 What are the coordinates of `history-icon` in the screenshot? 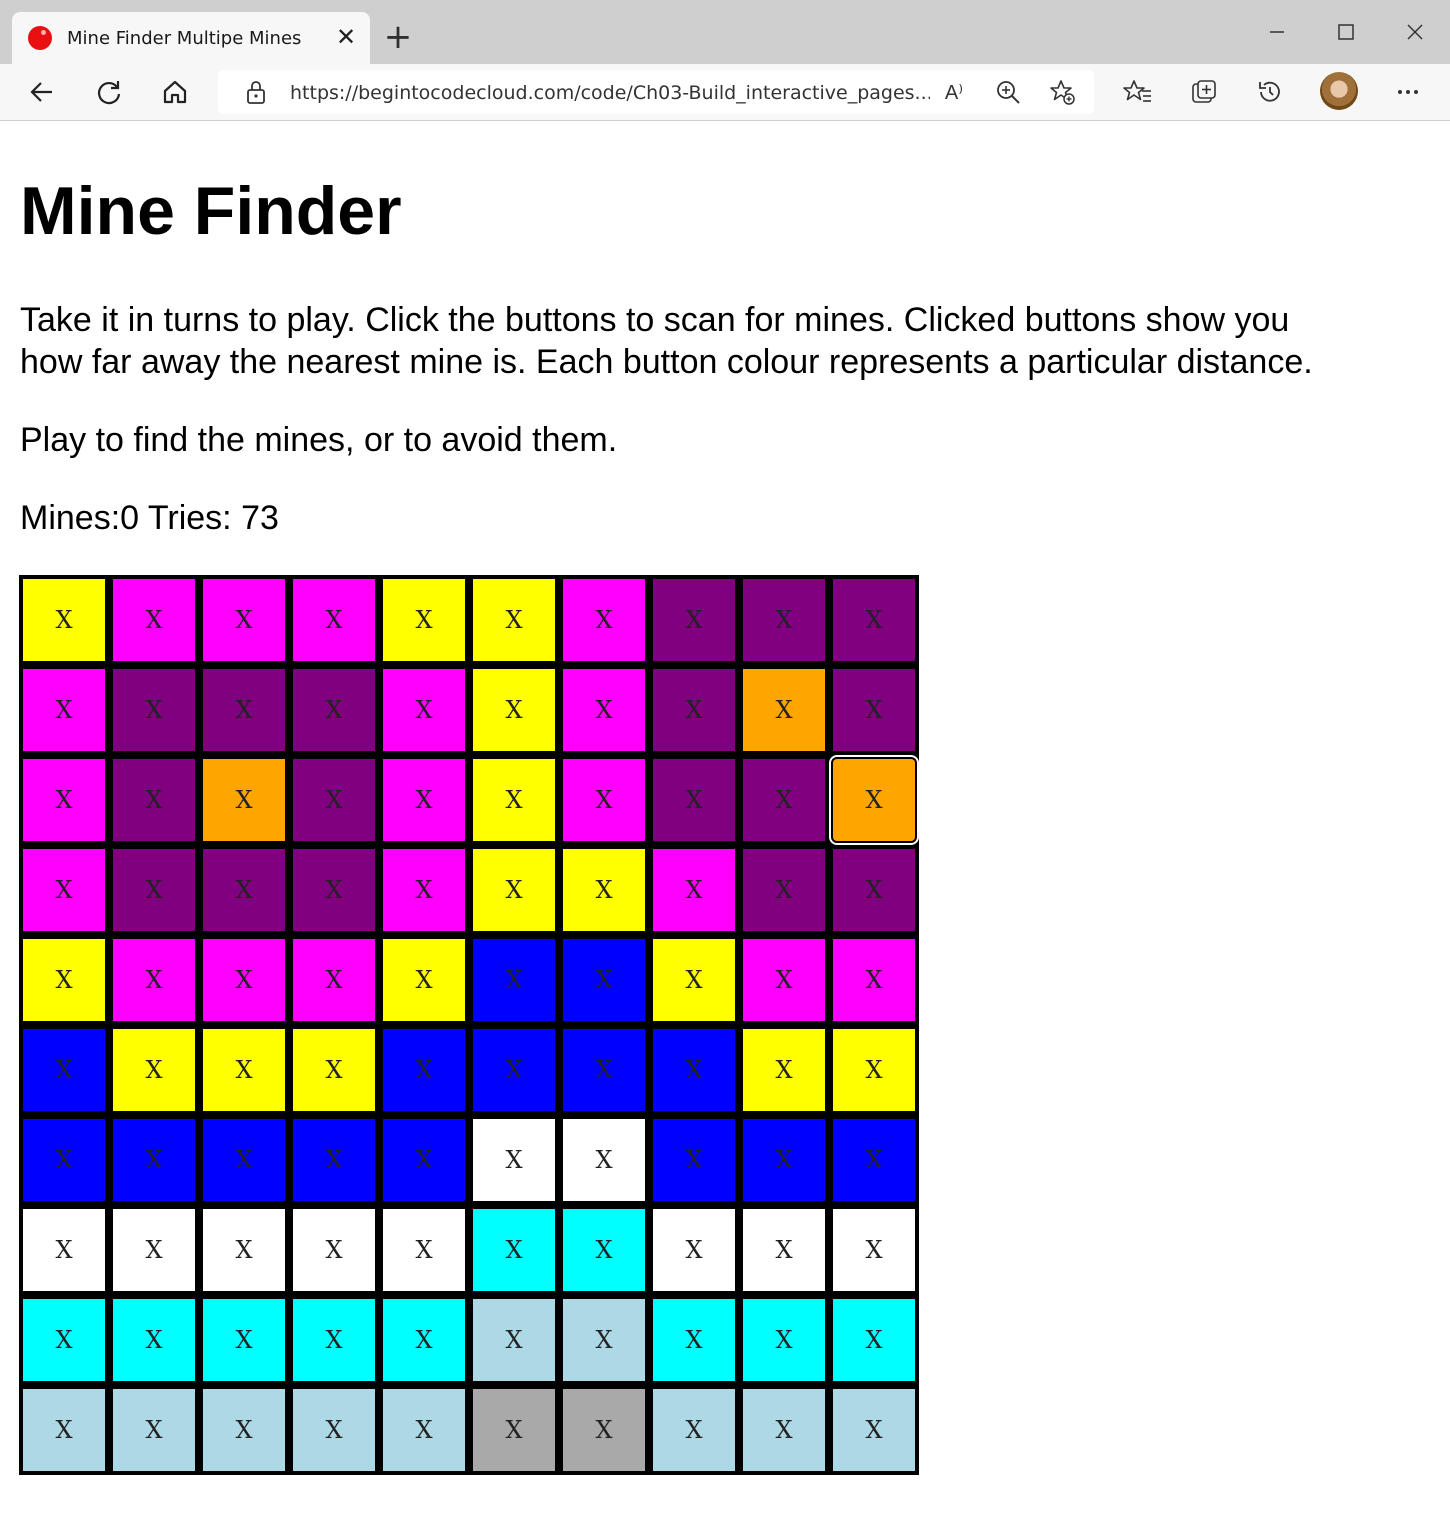 It's located at (1270, 92).